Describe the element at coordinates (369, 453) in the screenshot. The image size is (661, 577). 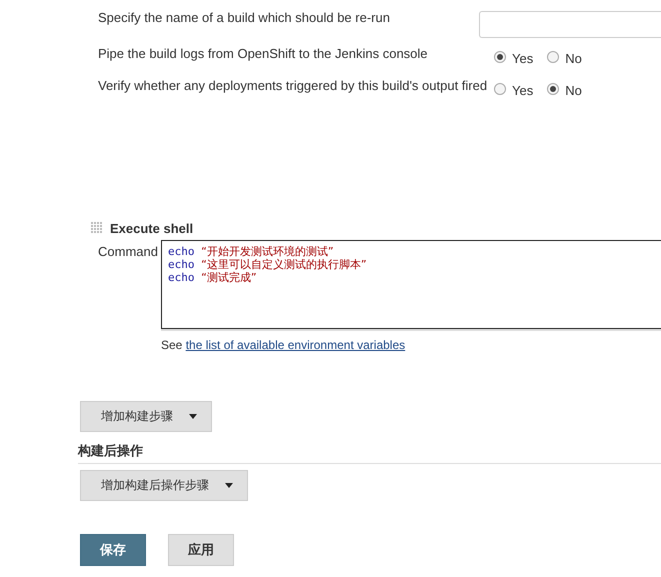
I see `section-heading: 构建后操作` at that location.